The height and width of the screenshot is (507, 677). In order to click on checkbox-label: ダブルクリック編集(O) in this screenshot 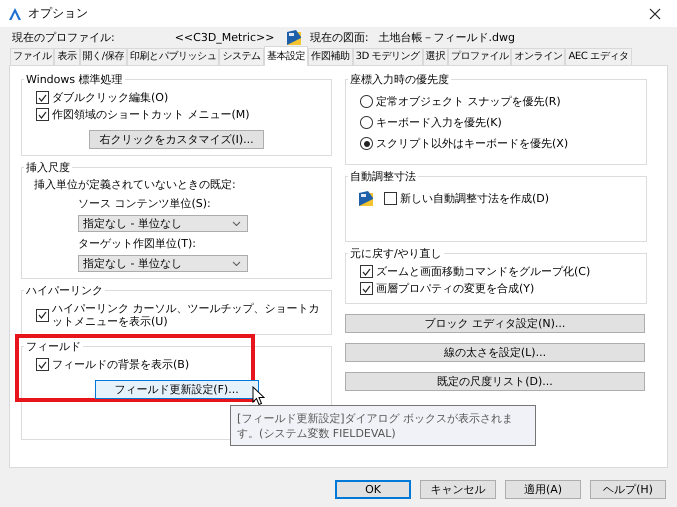, I will do `click(110, 97)`.